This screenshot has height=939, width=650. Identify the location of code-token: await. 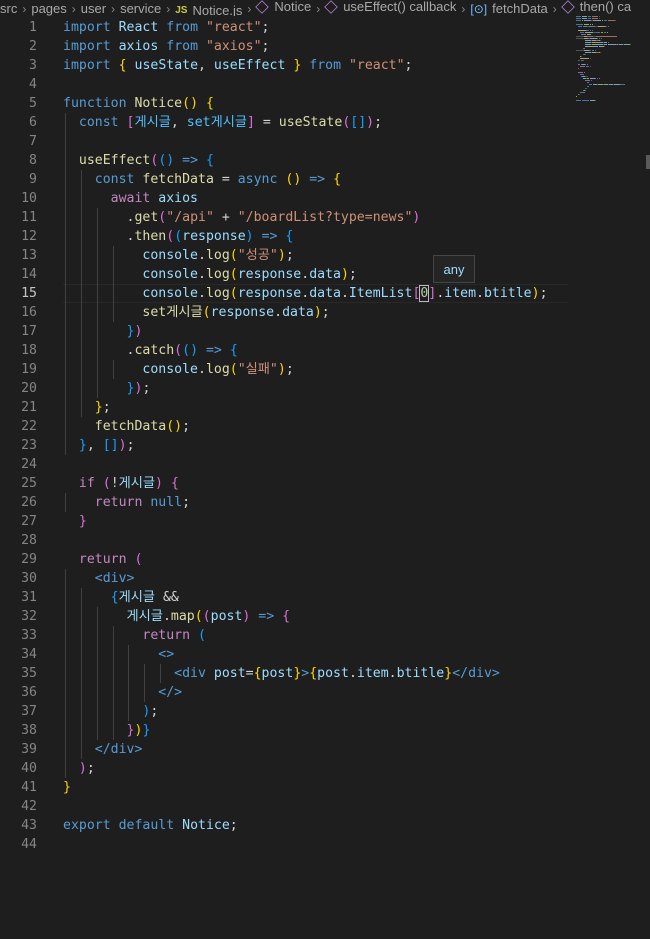
(130, 198).